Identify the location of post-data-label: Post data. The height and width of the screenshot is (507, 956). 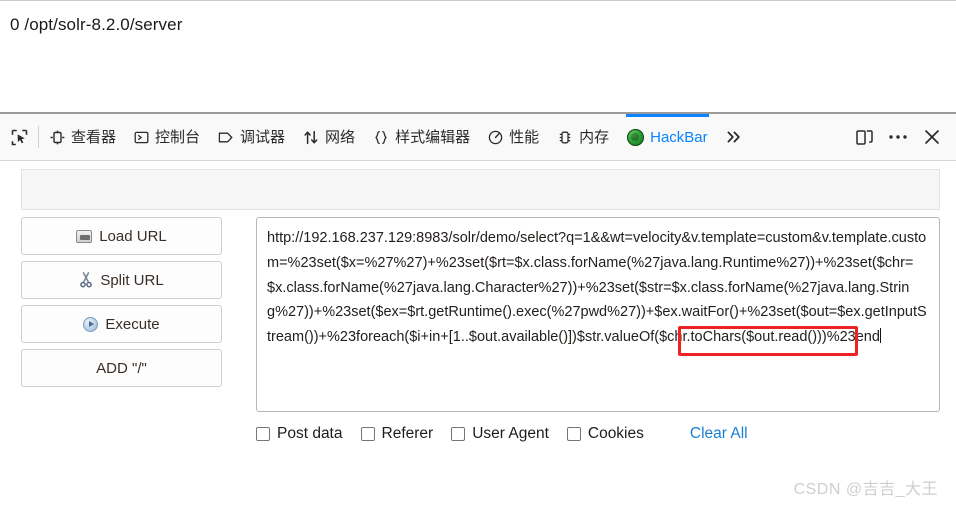
(310, 433).